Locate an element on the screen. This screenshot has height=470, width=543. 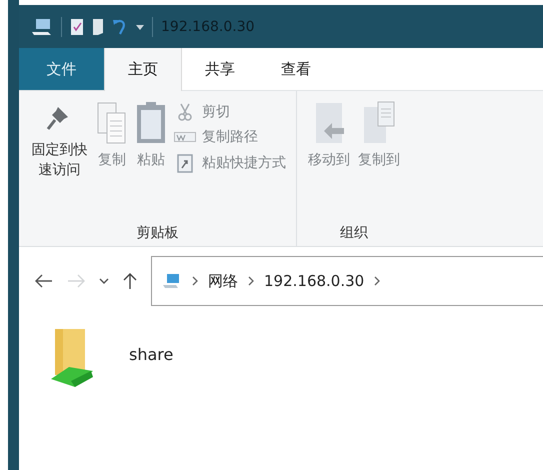
undo-icon is located at coordinates (120, 27).